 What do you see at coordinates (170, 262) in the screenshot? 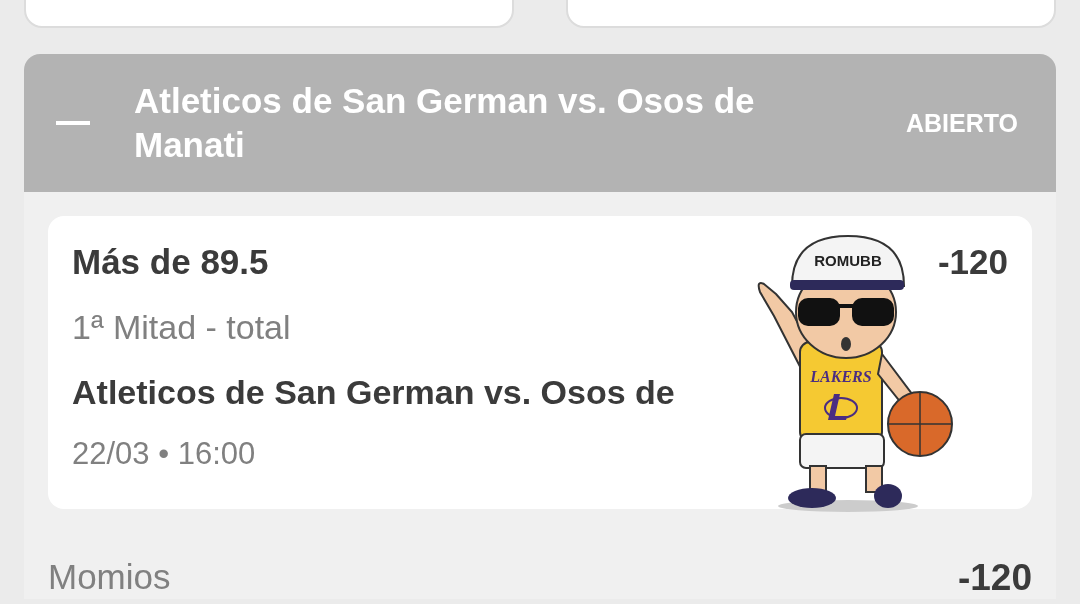
I see `selection-text: Más de 89.5` at bounding box center [170, 262].